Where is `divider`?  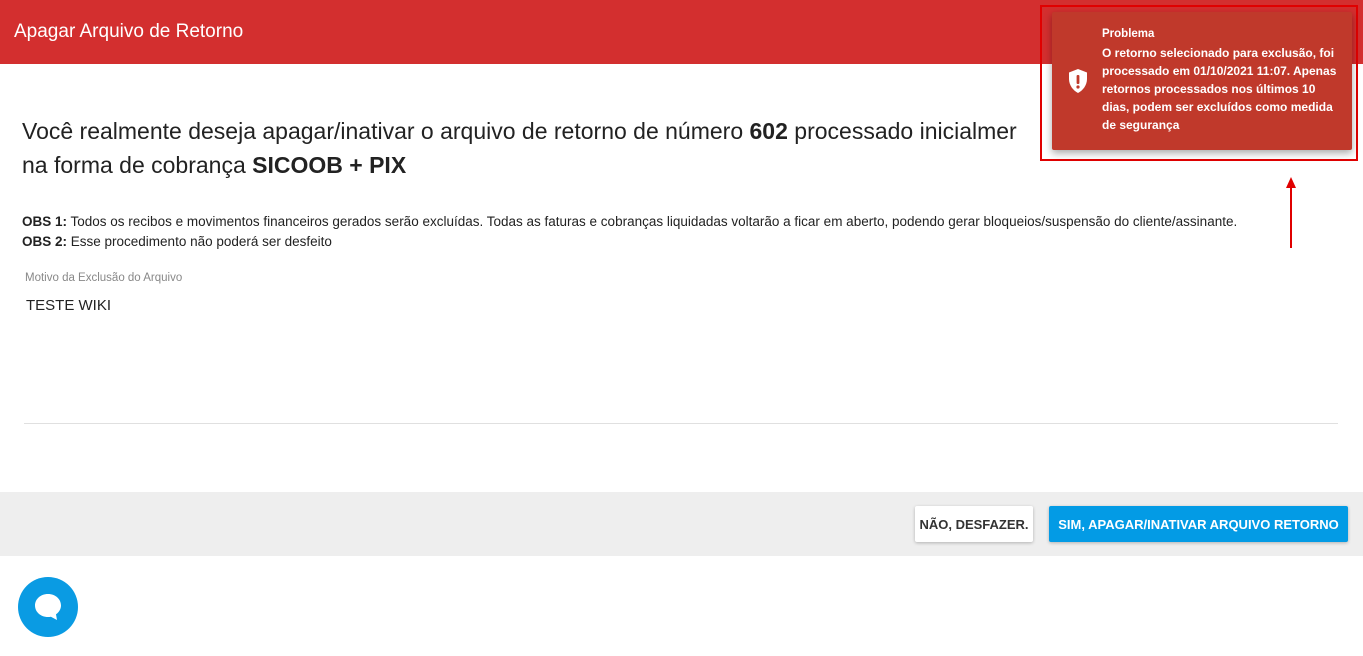 divider is located at coordinates (681, 423).